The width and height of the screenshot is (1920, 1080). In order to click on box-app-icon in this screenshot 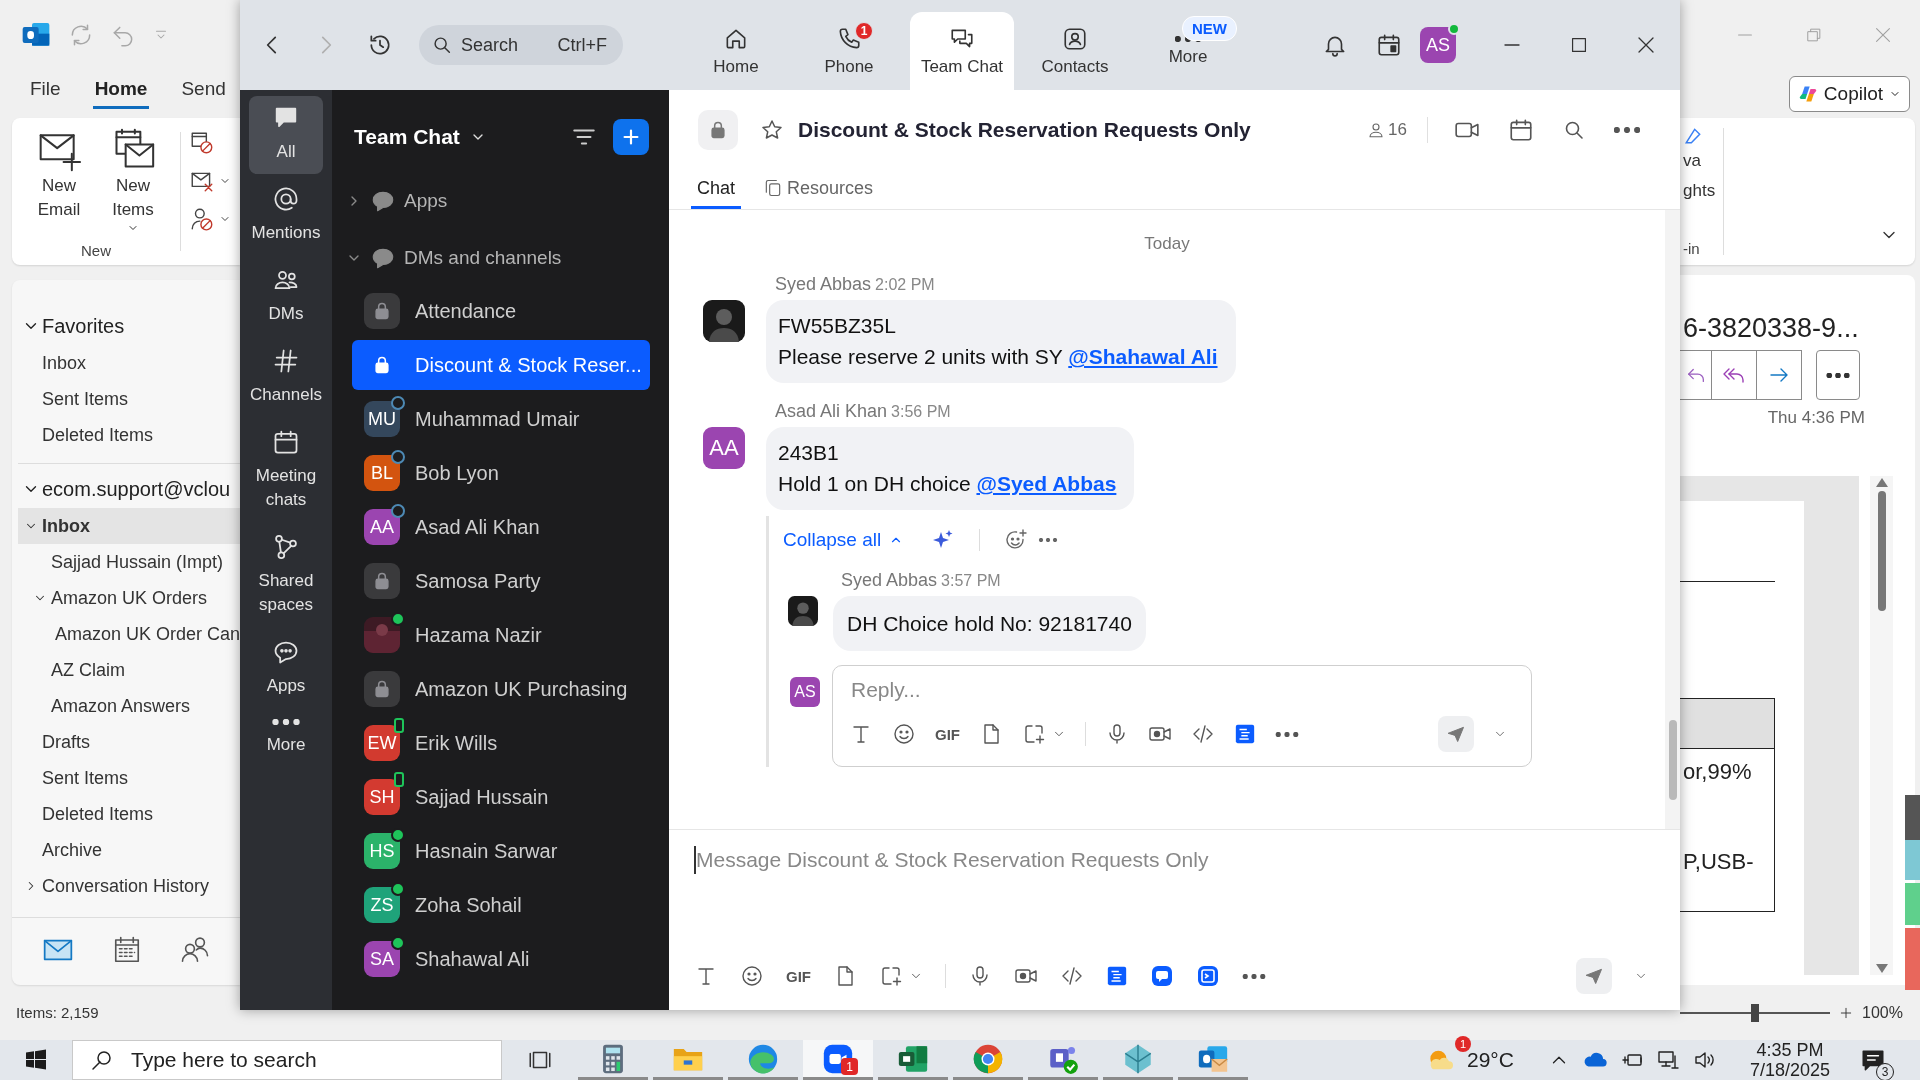, I will do `click(1208, 976)`.